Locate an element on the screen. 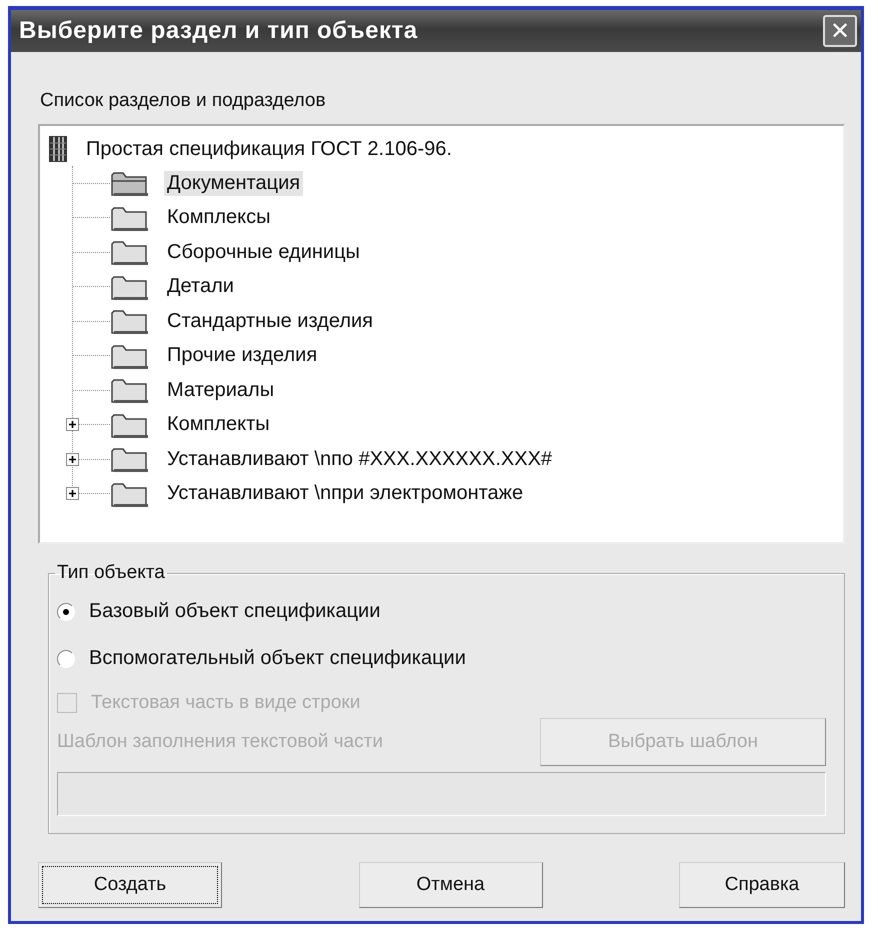  radio-label: Вспомогательный объект спецификации is located at coordinates (277, 658).